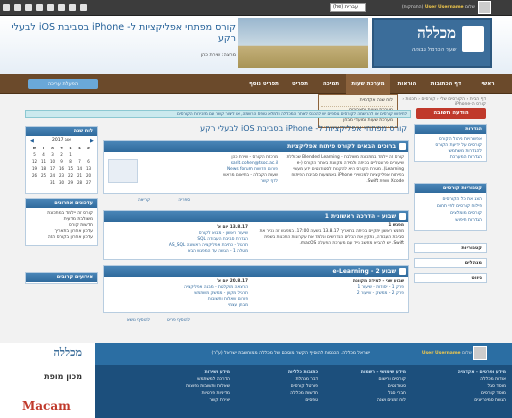 Image resolution: width=512 pixels, height=418 pixels. Describe the element at coordinates (43, 155) in the screenshot. I see `calendar-day: 4` at that location.